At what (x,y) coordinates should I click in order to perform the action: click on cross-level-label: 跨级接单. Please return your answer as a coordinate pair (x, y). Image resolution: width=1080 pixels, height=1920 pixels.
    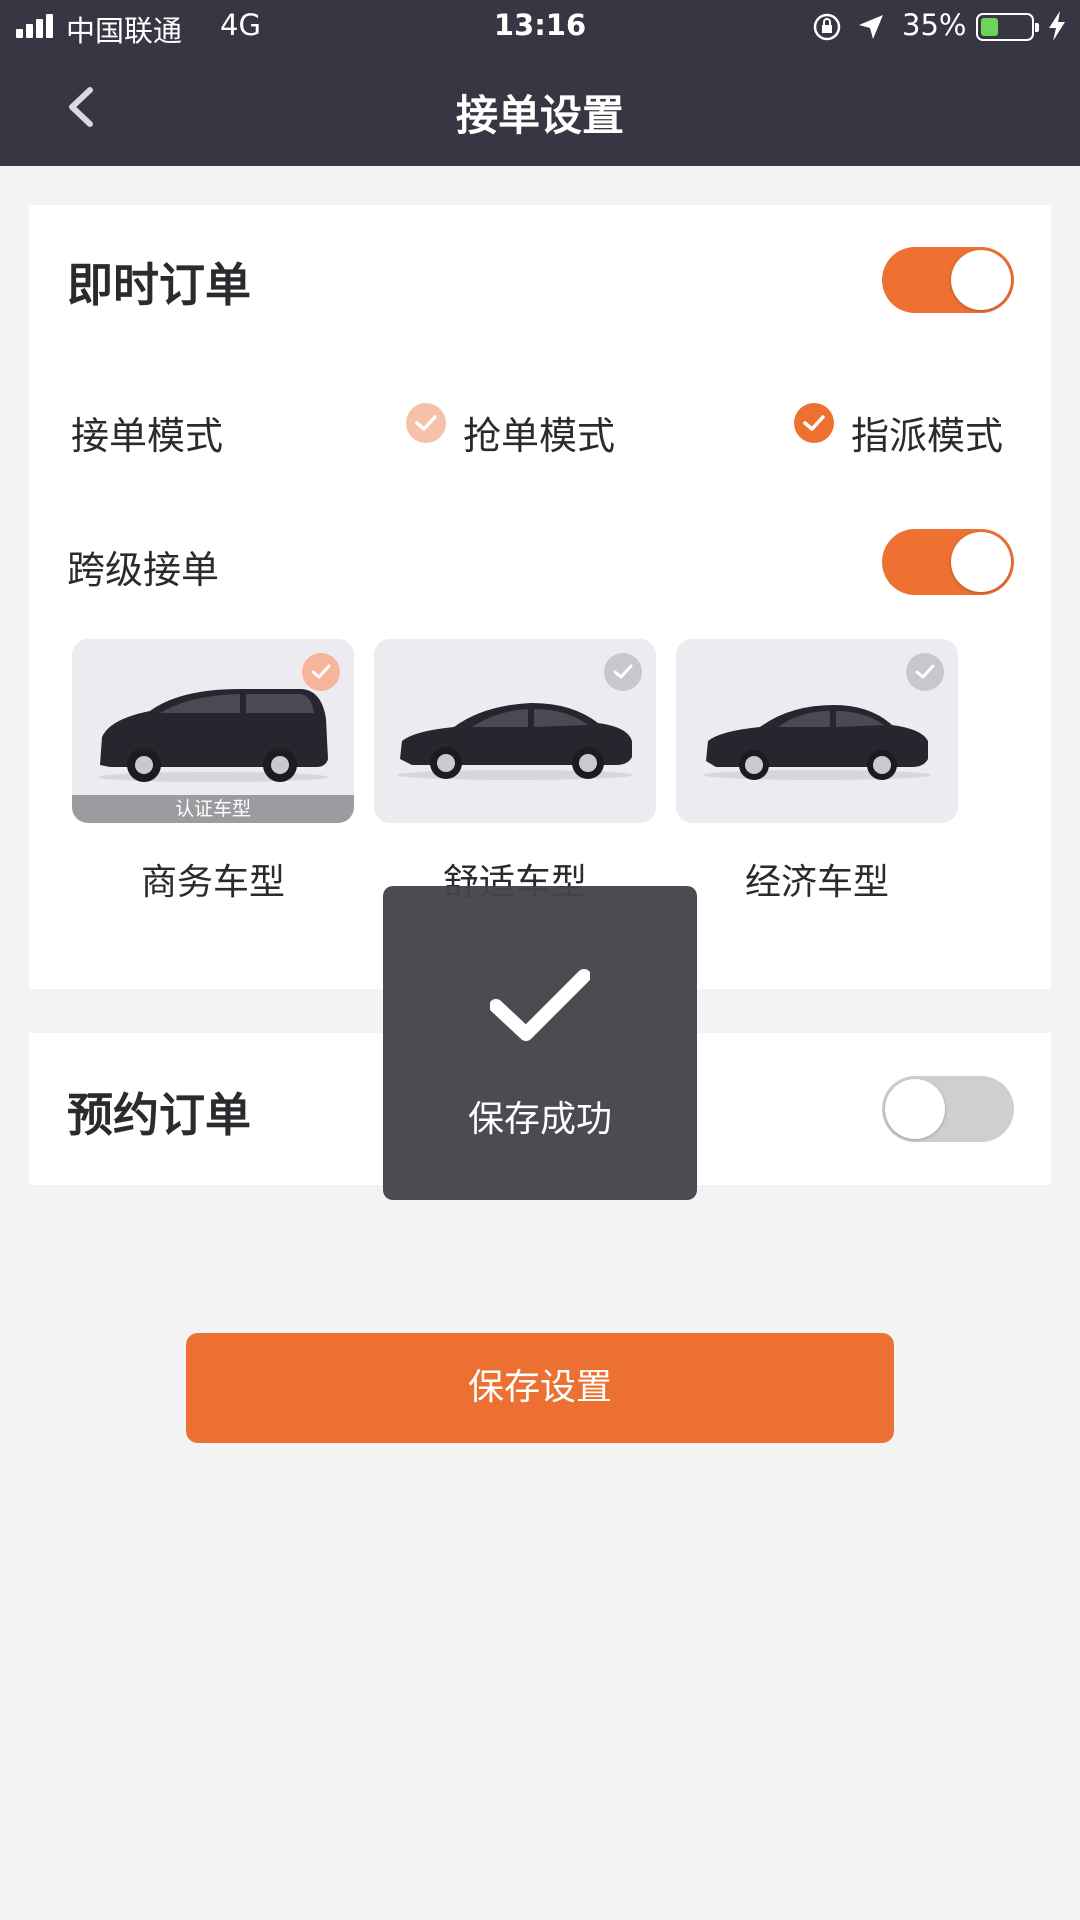
    Looking at the image, I should click on (143, 570).